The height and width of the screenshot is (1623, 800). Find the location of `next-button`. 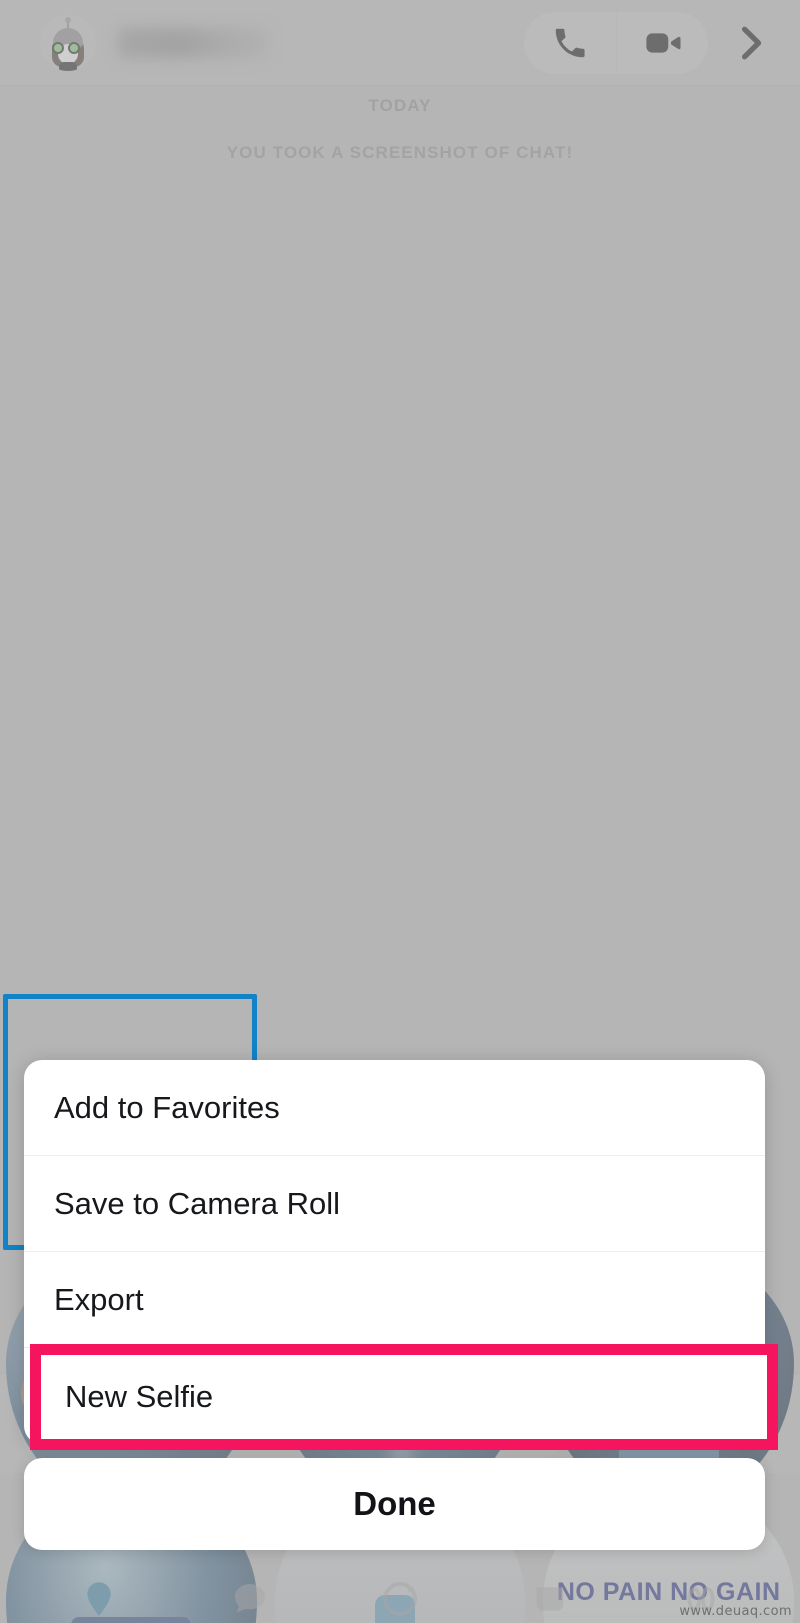

next-button is located at coordinates (751, 43).